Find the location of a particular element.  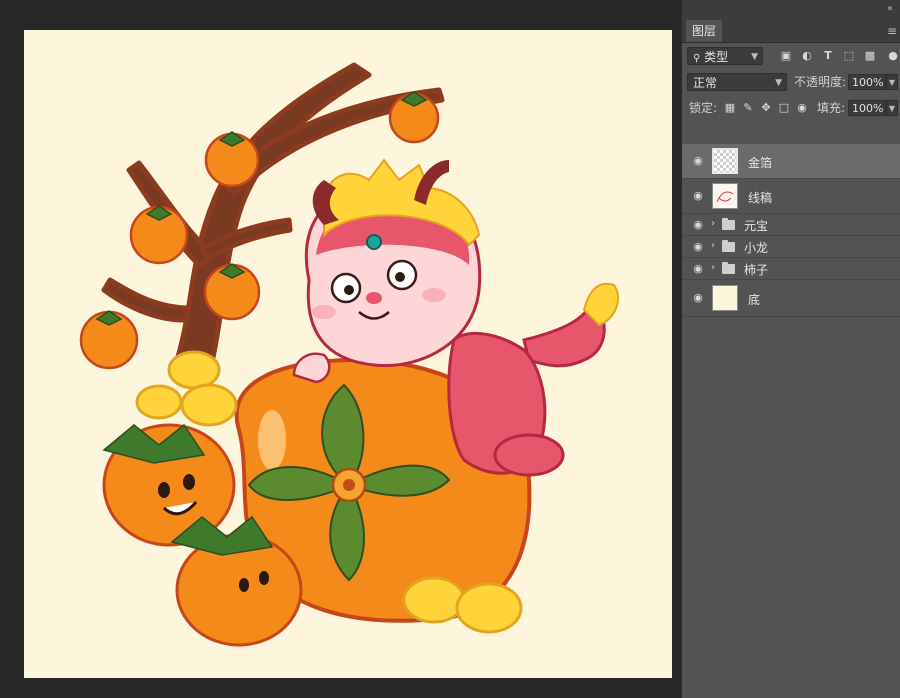

adjustment-filter-icon: ◐ is located at coordinates (807, 56).